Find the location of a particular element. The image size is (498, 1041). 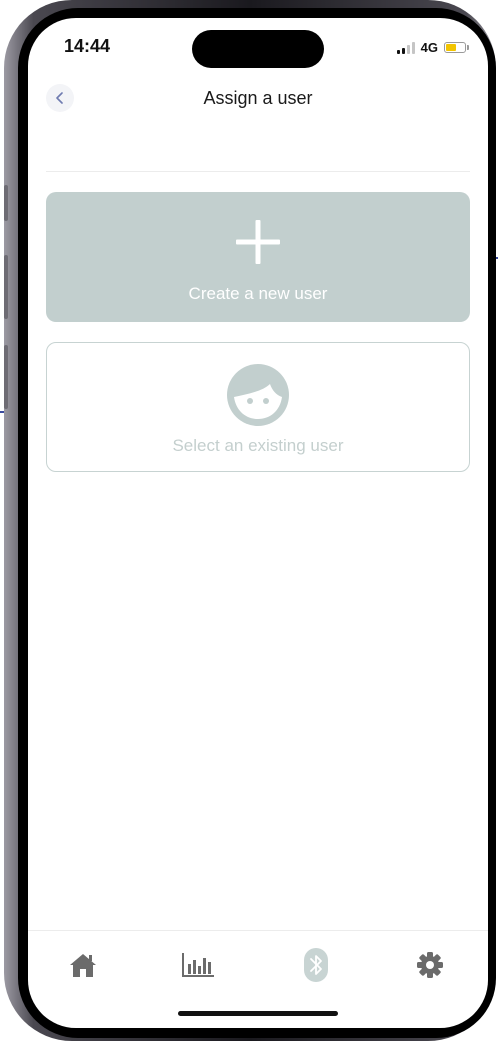

nav-settings-button is located at coordinates (430, 965).